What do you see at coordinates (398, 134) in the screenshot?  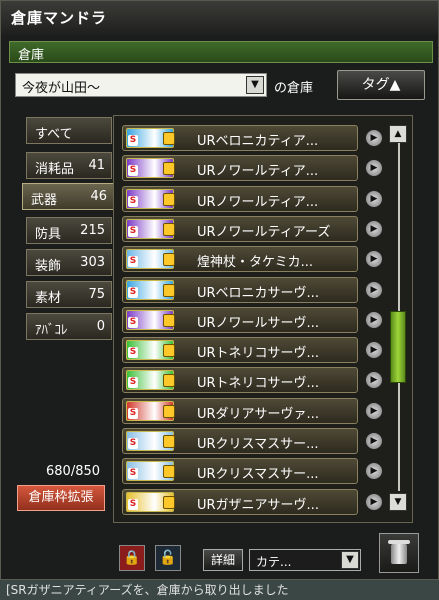 I see `scroll-up-button: ▲` at bounding box center [398, 134].